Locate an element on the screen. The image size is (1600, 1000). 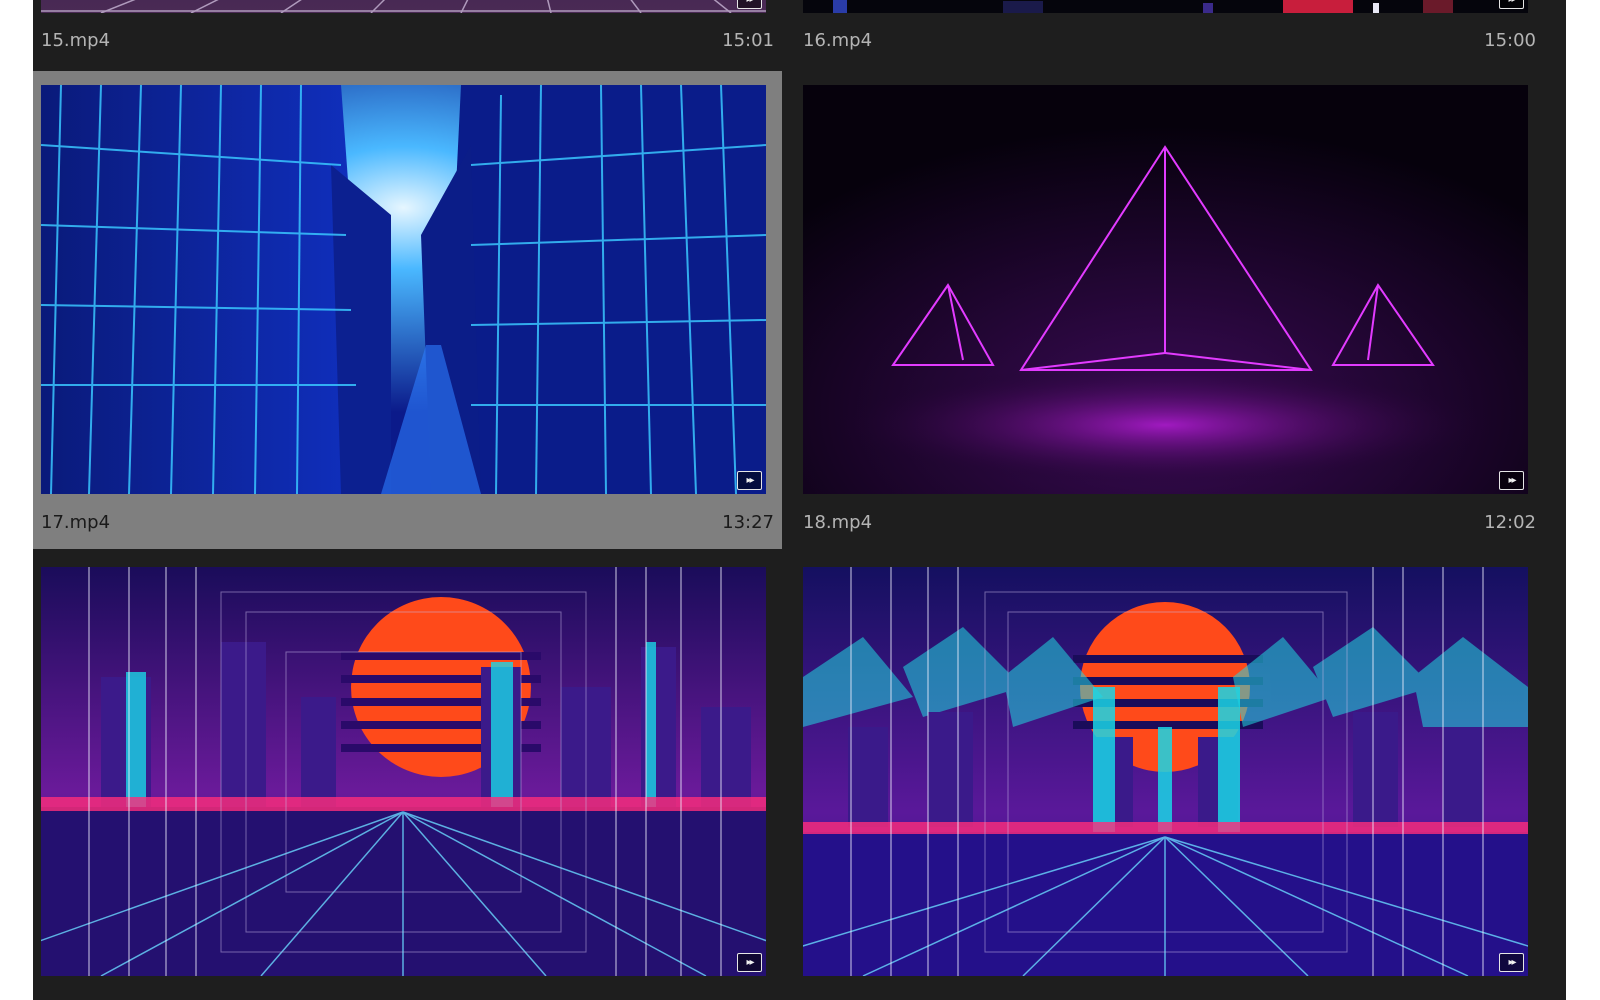
clip-card-16: ▸▸ 16.mp4 15:00 is located at coordinates (1169, 35).